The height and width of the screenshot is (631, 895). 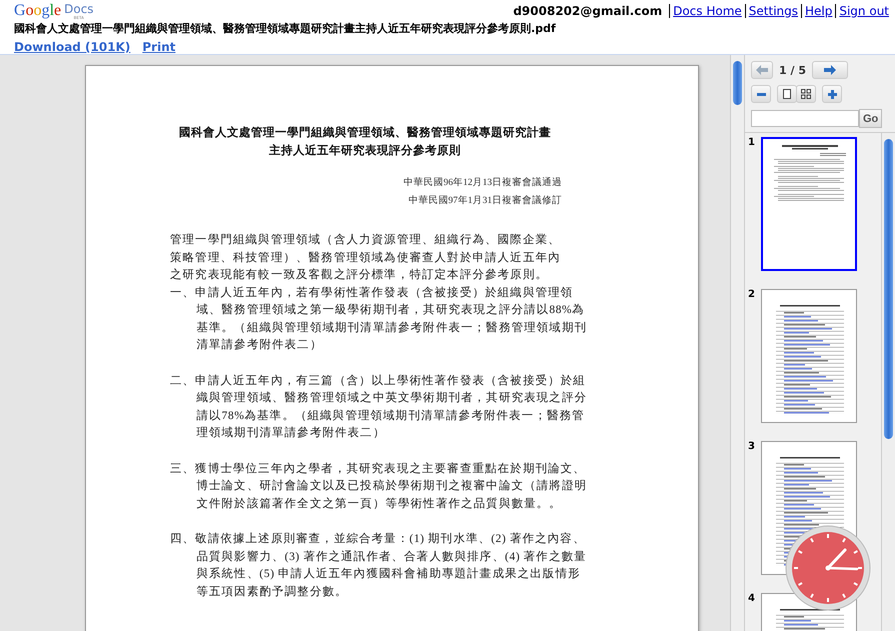 What do you see at coordinates (483, 183) in the screenshot?
I see `revision-date: 中華民國96年12月13日複審會議通過` at bounding box center [483, 183].